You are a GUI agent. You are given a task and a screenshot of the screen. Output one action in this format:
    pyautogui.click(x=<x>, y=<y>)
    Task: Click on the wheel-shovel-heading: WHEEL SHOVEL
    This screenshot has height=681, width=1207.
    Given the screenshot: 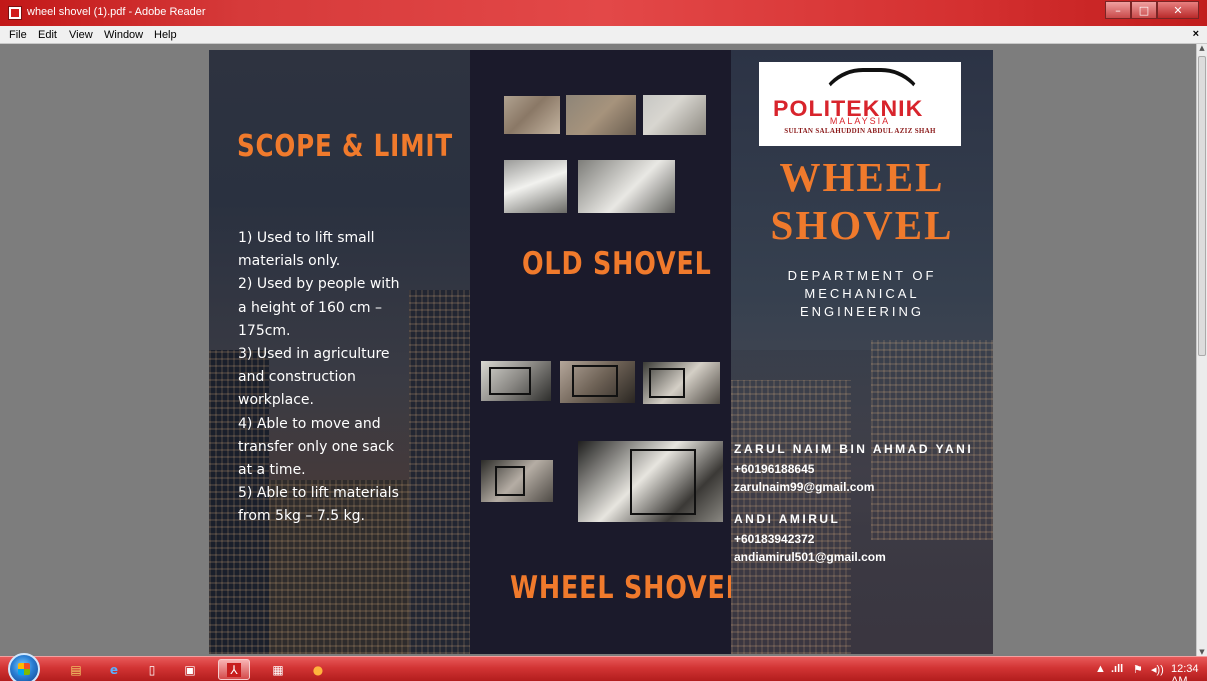 What is the action you would take?
    pyautogui.click(x=620, y=588)
    